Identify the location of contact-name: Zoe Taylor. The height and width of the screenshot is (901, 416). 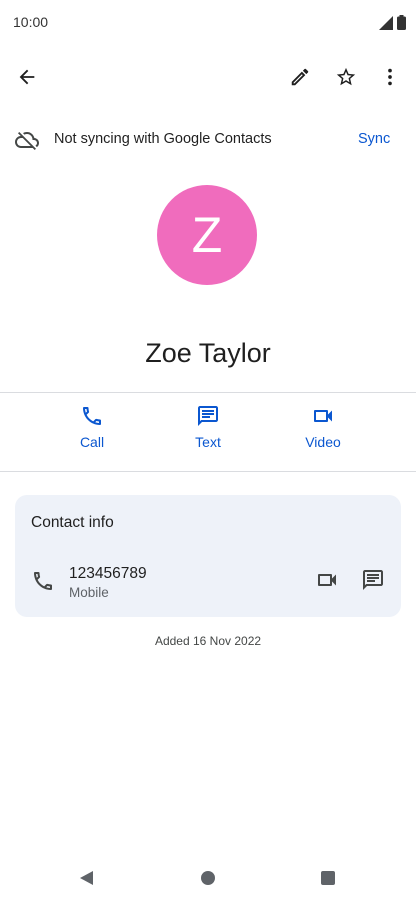
(208, 353).